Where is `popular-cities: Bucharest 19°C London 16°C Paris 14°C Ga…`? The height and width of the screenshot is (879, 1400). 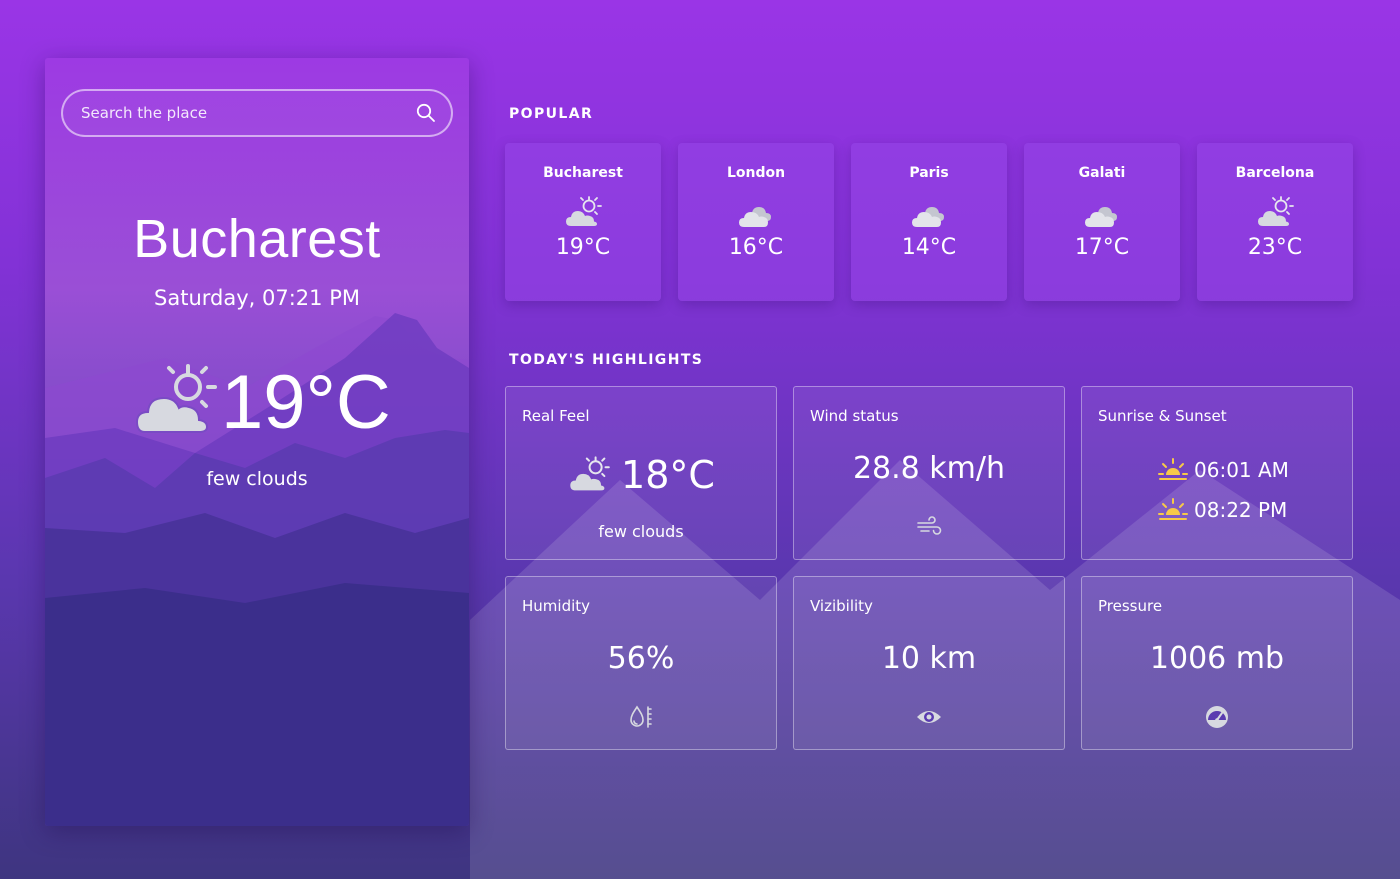
popular-cities: Bucharest 19°C London 16°C Paris 14°C Ga… is located at coordinates (929, 222).